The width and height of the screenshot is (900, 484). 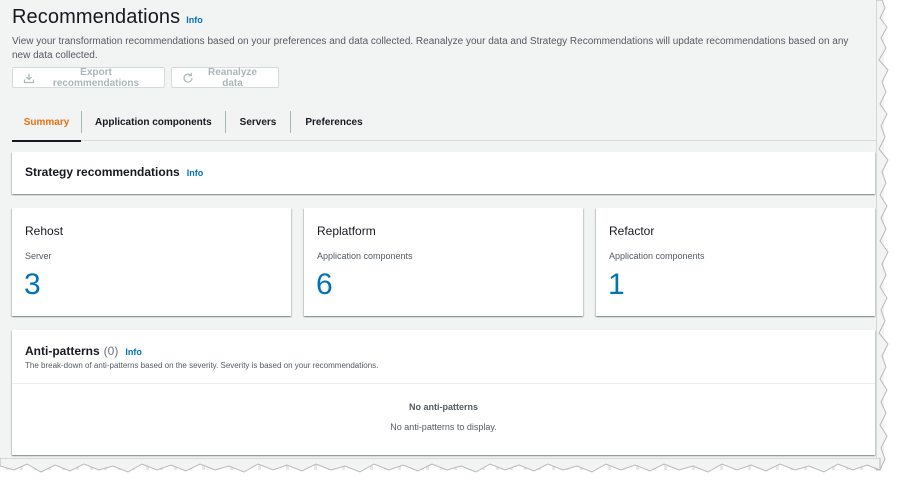 I want to click on card-subtitle: Server, so click(x=38, y=256).